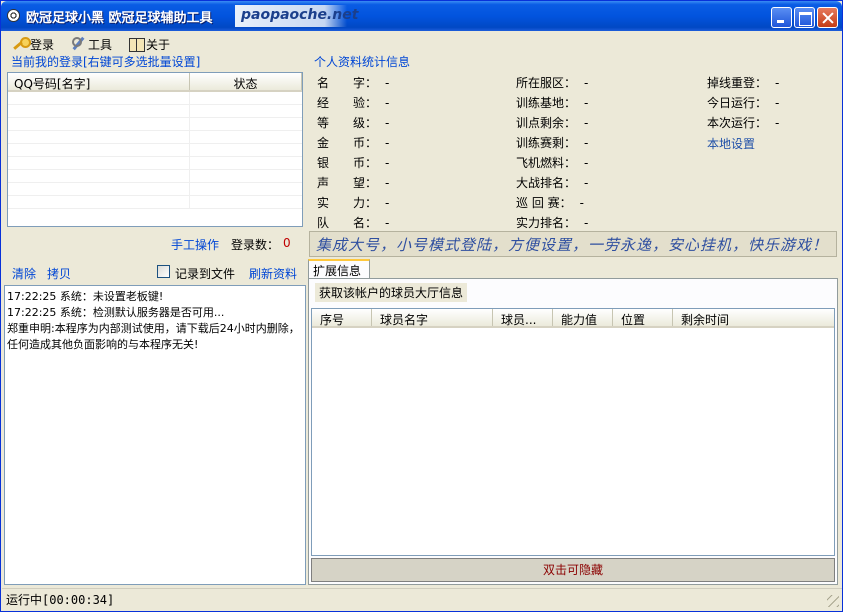 This screenshot has width=843, height=612. I want to click on stat-col1-6: 实 力： -, so click(353, 202).